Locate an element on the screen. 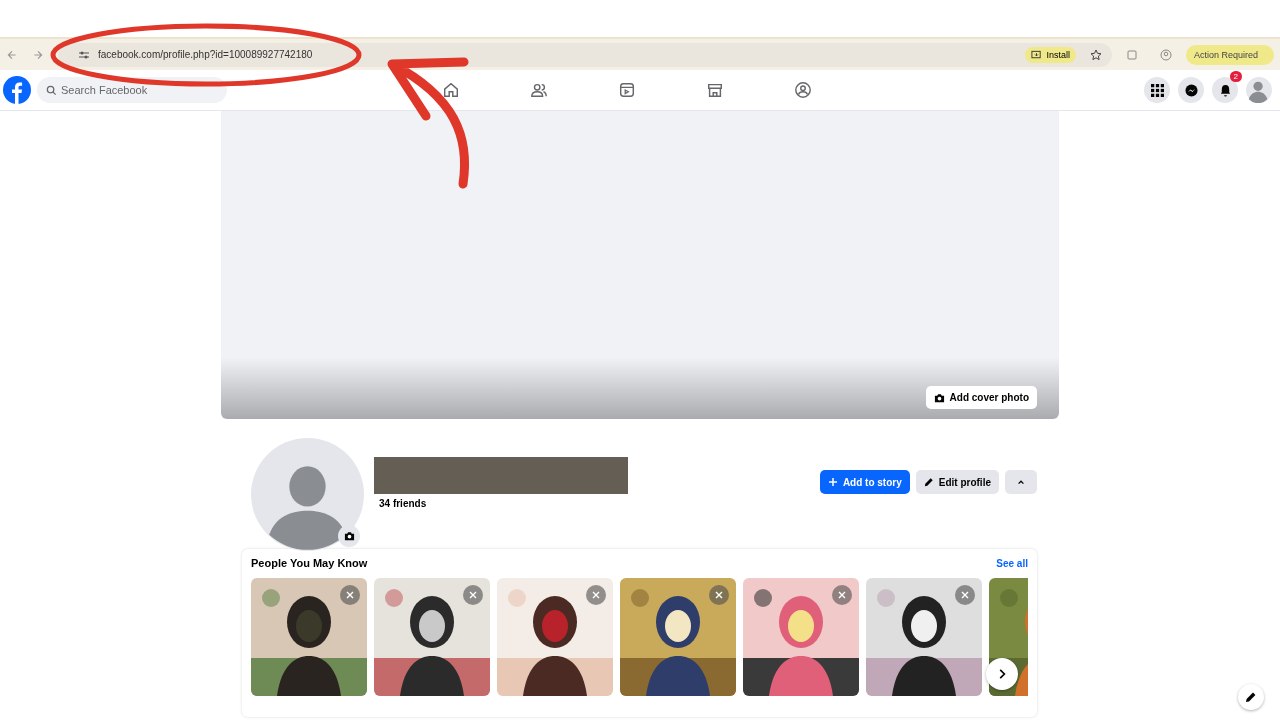 The width and height of the screenshot is (1280, 720). friends-count: 34 friends is located at coordinates (403, 503).